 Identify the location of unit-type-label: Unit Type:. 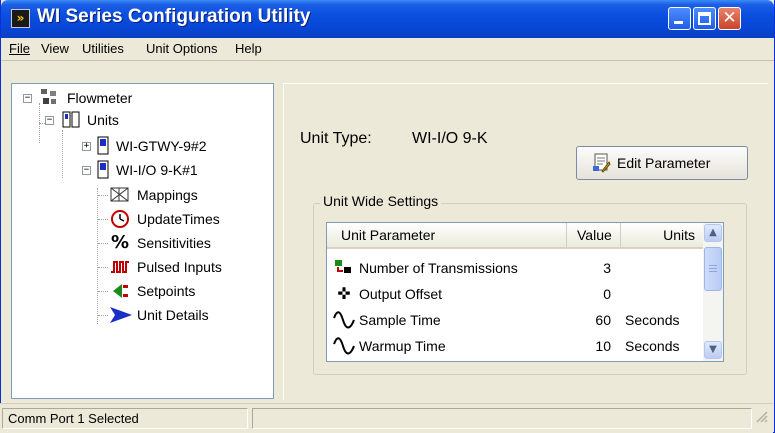
(336, 138).